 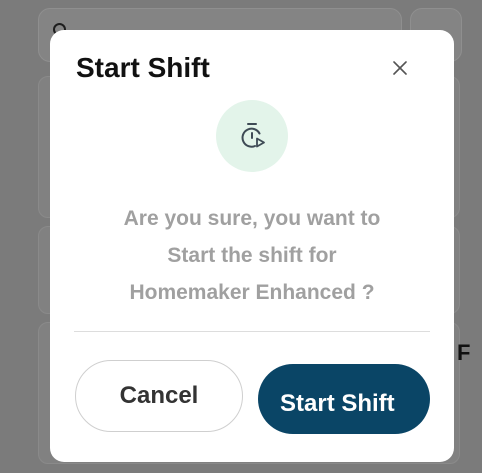 I want to click on stopwatch-play-icon, so click(x=253, y=135).